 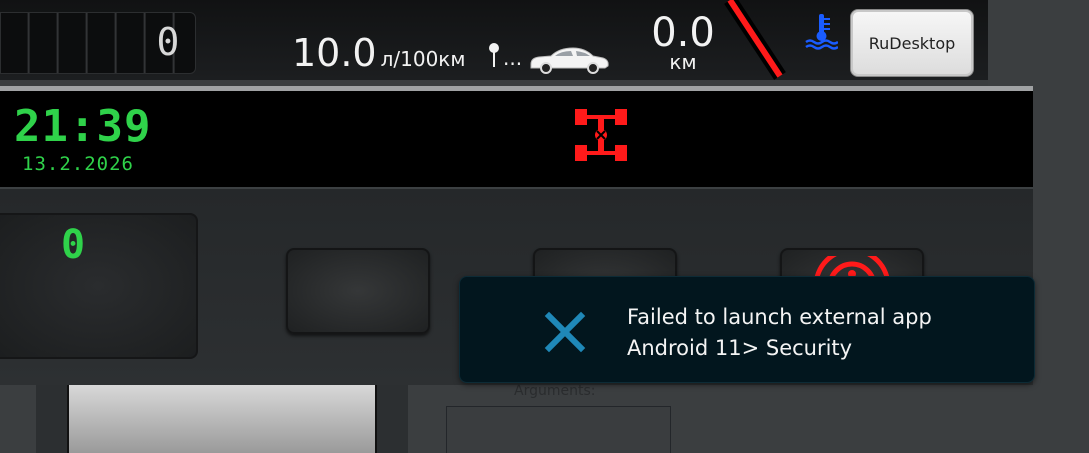 I want to click on arguments-input, so click(x=558, y=429).